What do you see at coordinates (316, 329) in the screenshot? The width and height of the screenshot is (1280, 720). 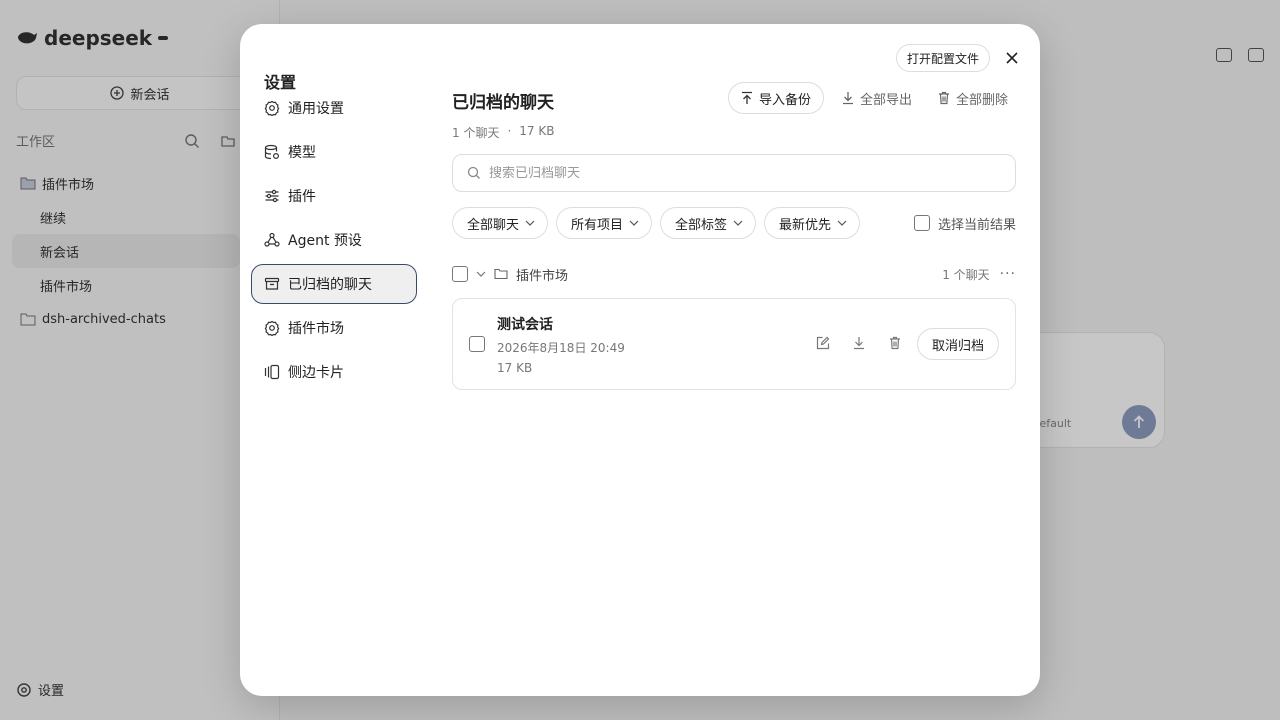 I see `nav-label: 插件市场` at bounding box center [316, 329].